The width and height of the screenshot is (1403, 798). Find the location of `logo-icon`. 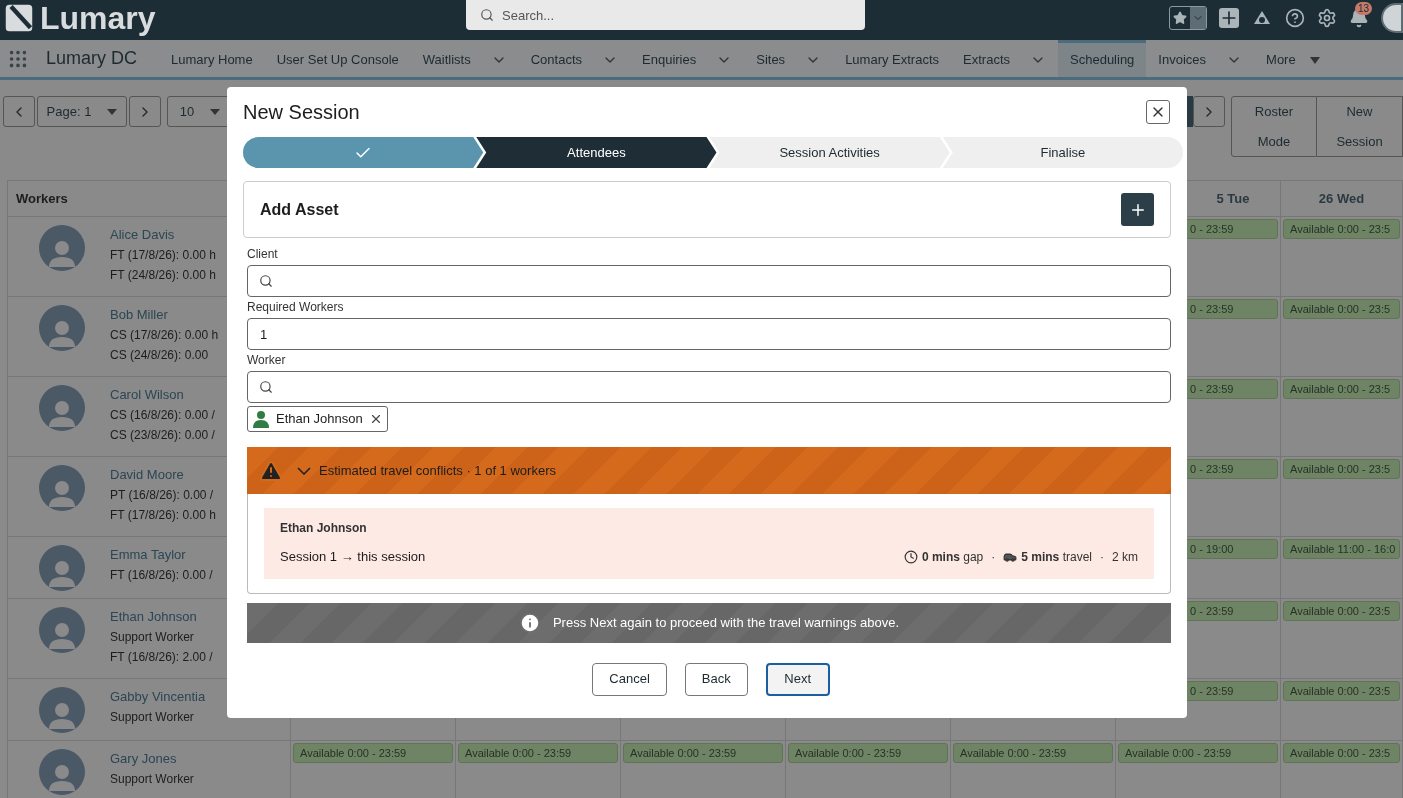

logo-icon is located at coordinates (19, 18).